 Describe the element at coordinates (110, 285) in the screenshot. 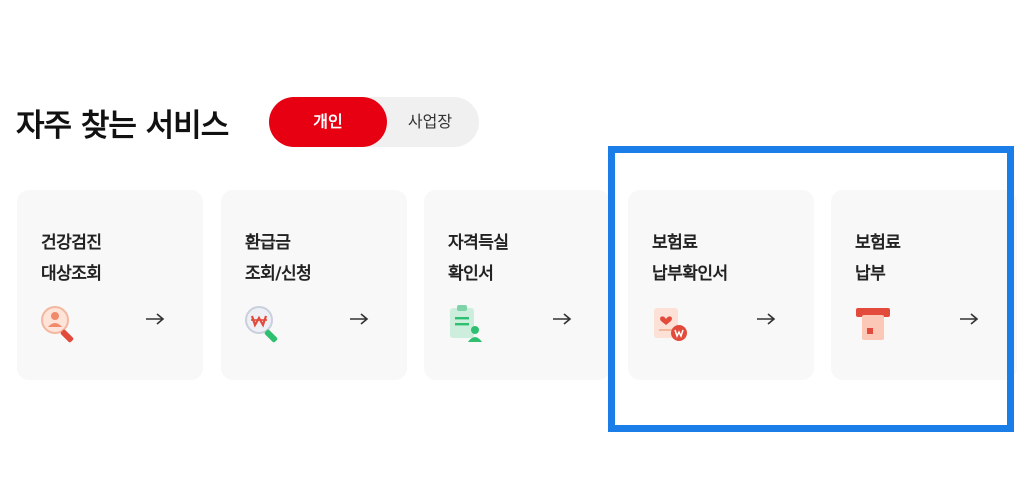

I see `service-card-health-checkup: 건강검진 대상조회` at that location.